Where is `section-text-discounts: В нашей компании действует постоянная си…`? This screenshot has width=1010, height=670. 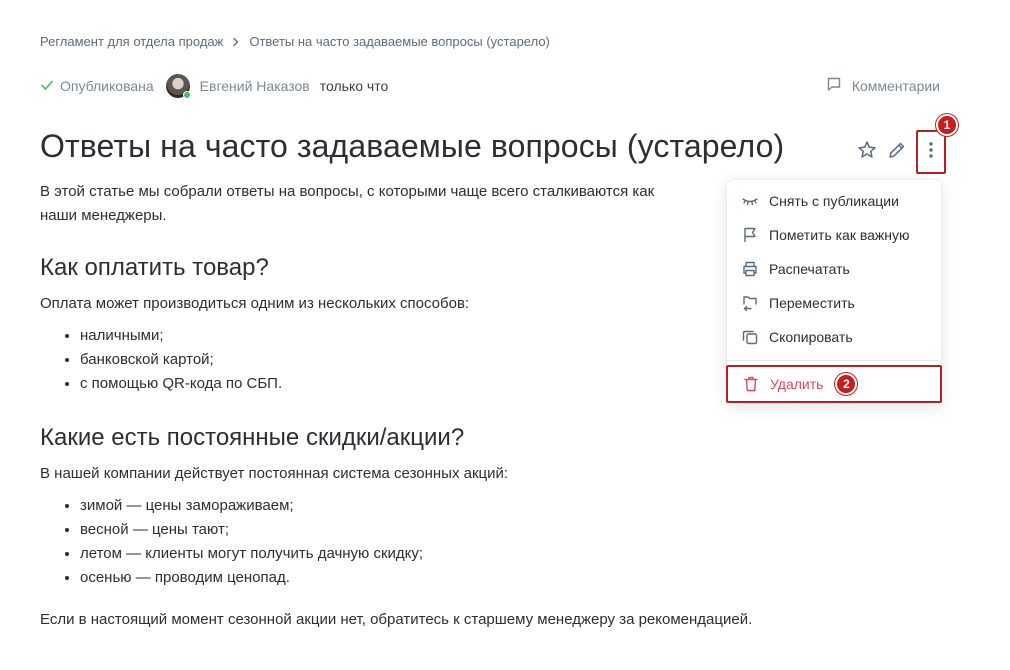 section-text-discounts: В нашей компании действует постоянная си… is located at coordinates (274, 473).